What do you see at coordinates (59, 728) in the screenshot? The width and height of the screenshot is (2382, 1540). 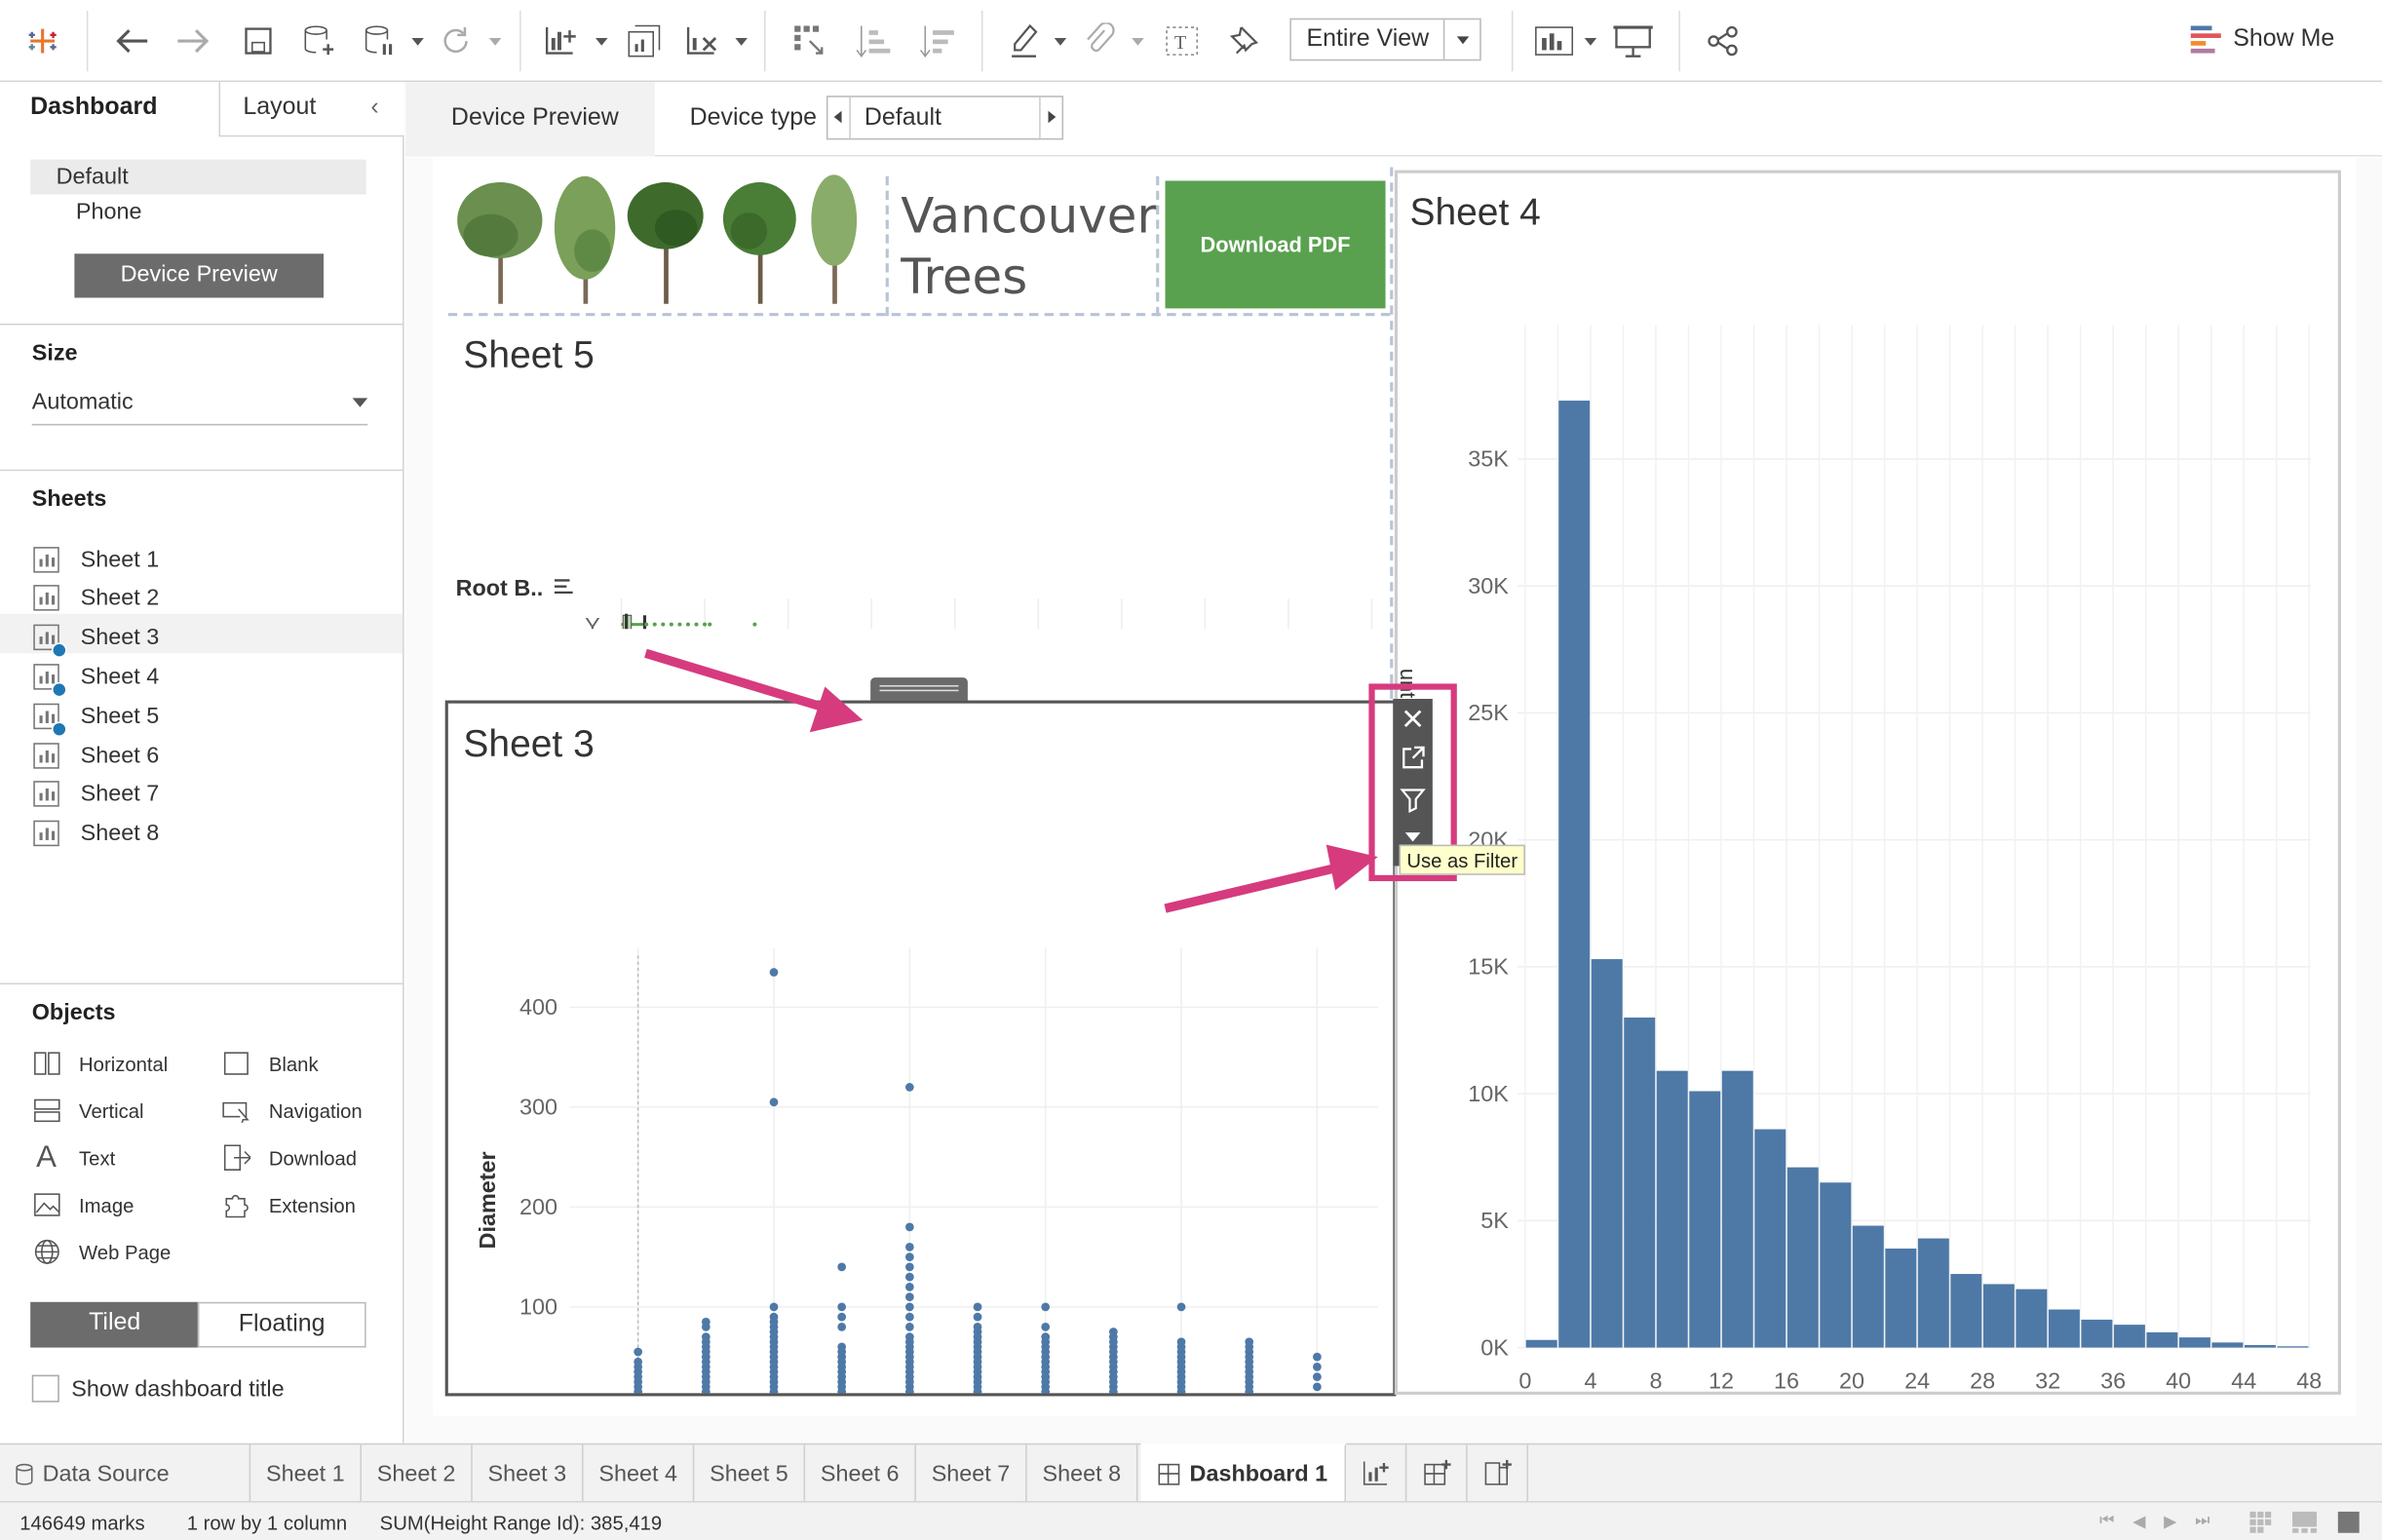 I see `used-check-icon` at bounding box center [59, 728].